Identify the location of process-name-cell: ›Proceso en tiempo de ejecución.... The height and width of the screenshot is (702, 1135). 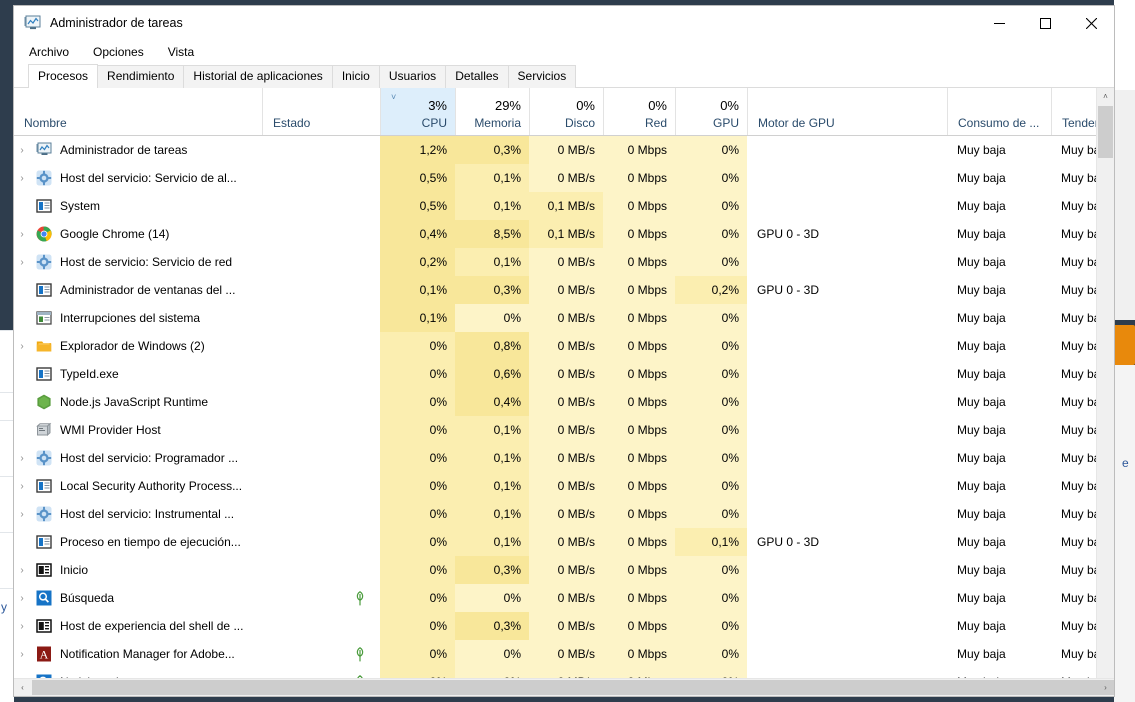
(138, 542).